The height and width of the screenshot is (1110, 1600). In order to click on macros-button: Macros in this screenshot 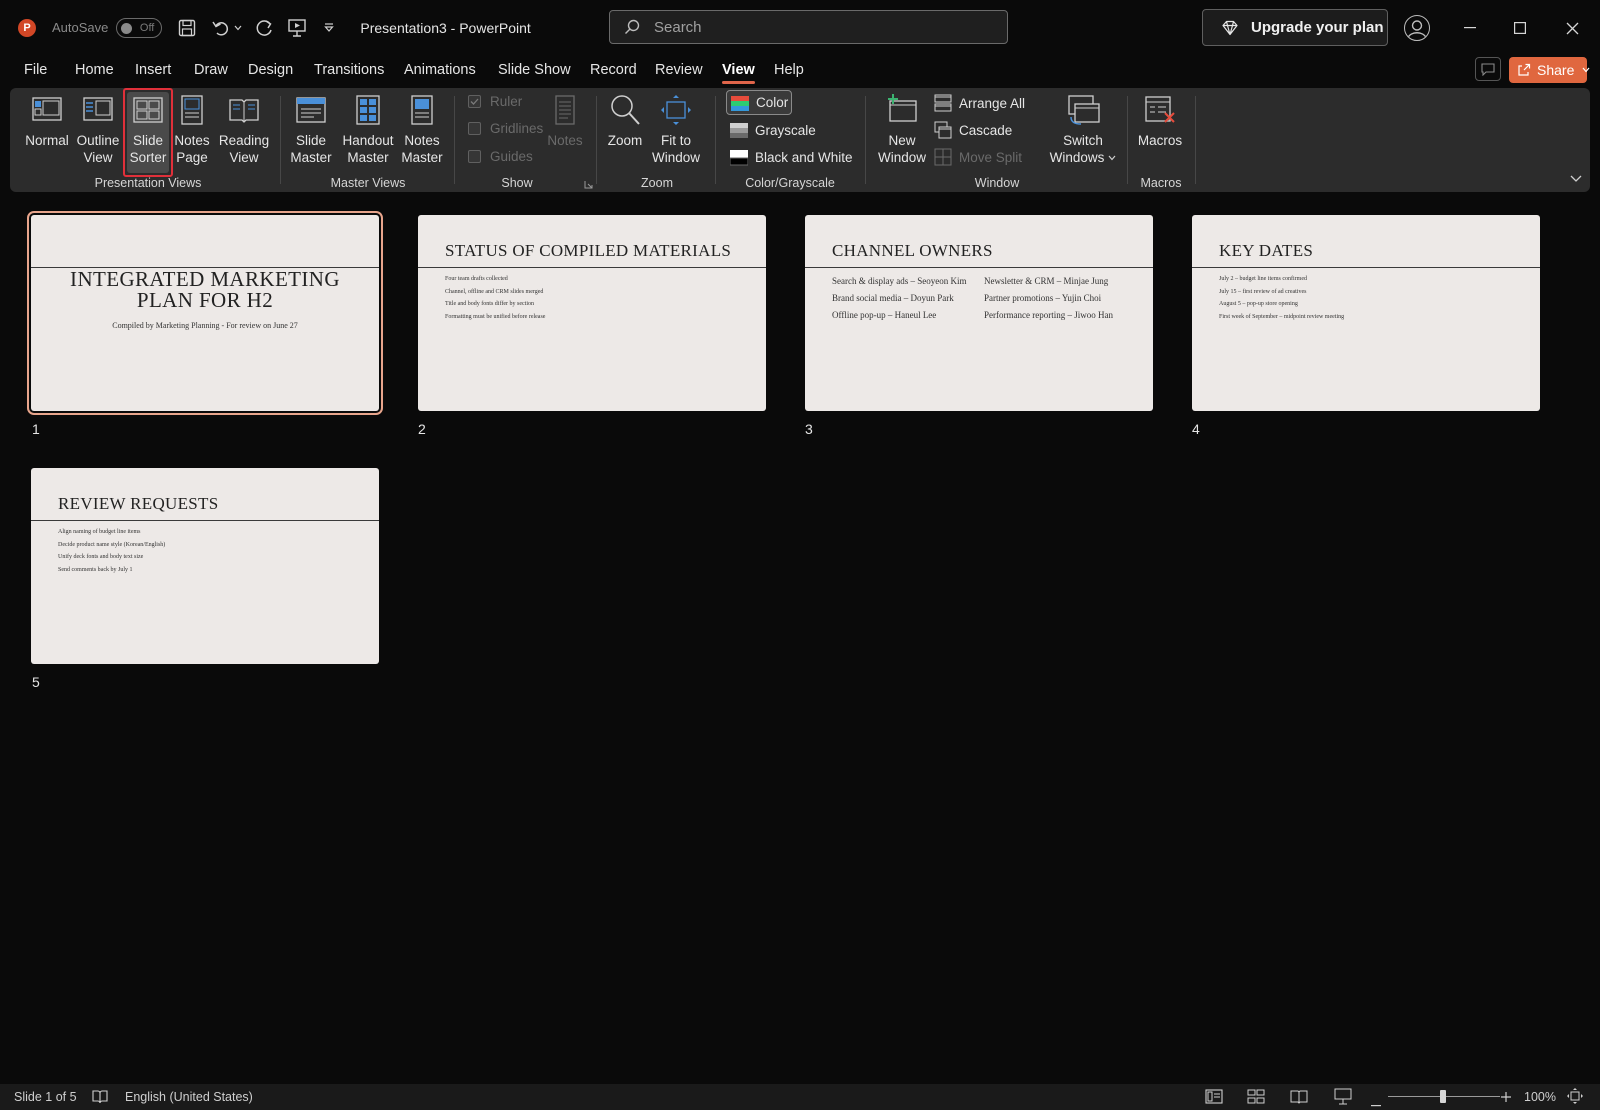, I will do `click(1160, 121)`.